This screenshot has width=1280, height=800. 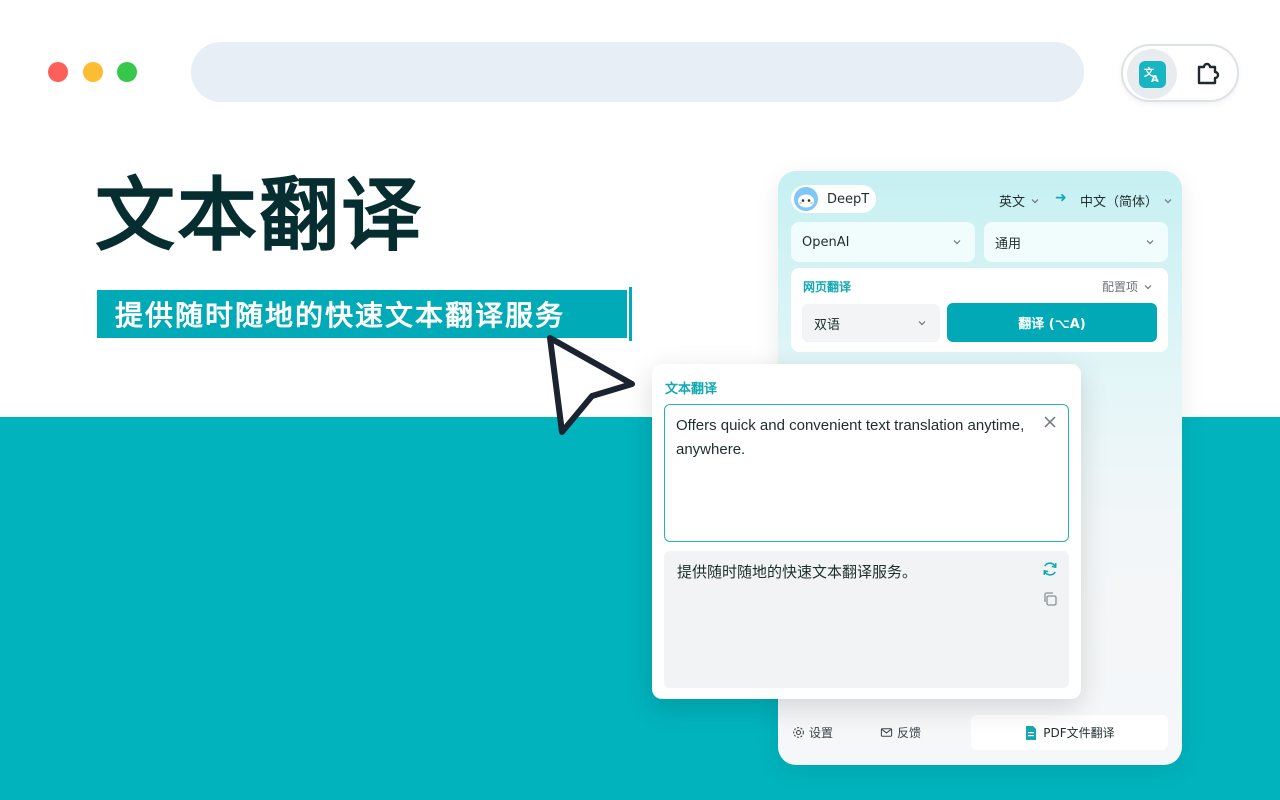 What do you see at coordinates (909, 732) in the screenshot?
I see `feedback-label: 反馈` at bounding box center [909, 732].